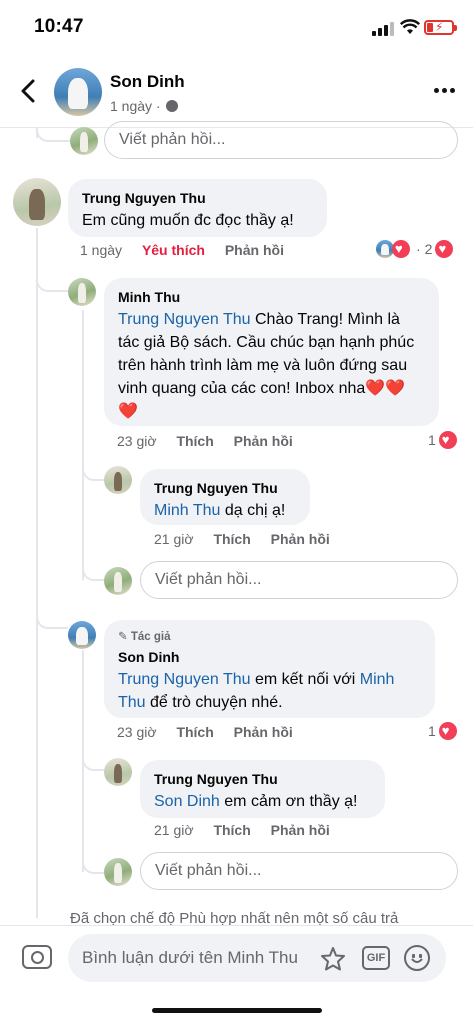 This screenshot has height=1024, width=473. Describe the element at coordinates (262, 388) in the screenshot. I see `text-line: vinh quang của các con! Inbox nha❤️❤️` at that location.